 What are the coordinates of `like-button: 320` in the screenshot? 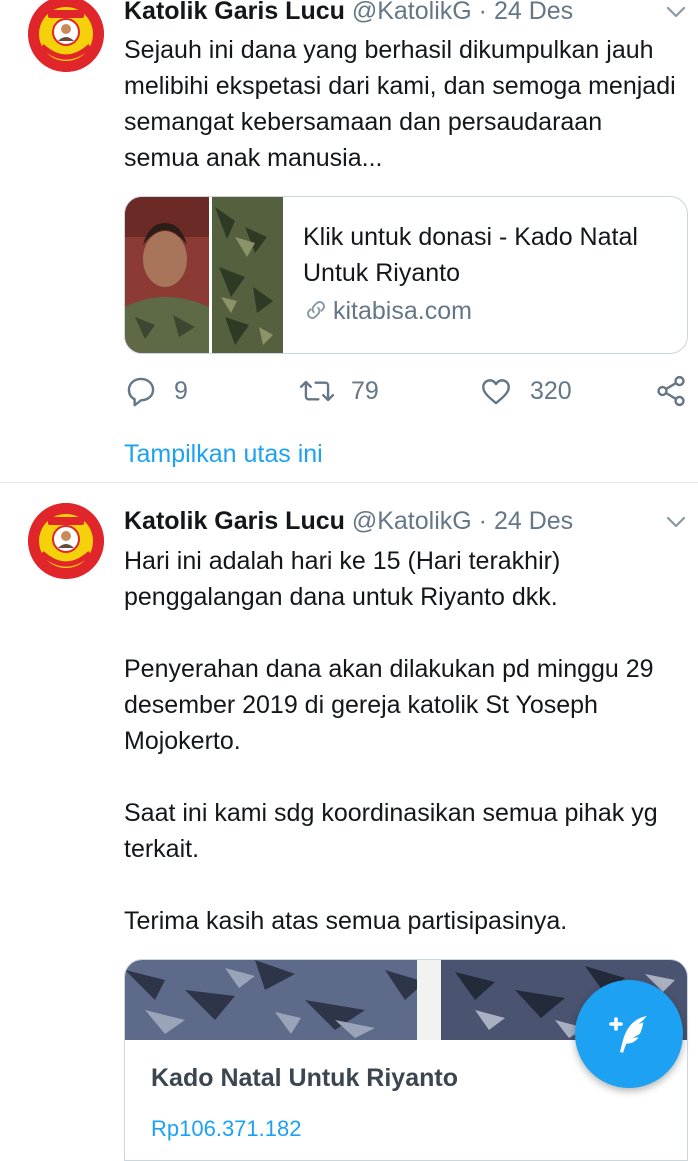 It's located at (525, 391).